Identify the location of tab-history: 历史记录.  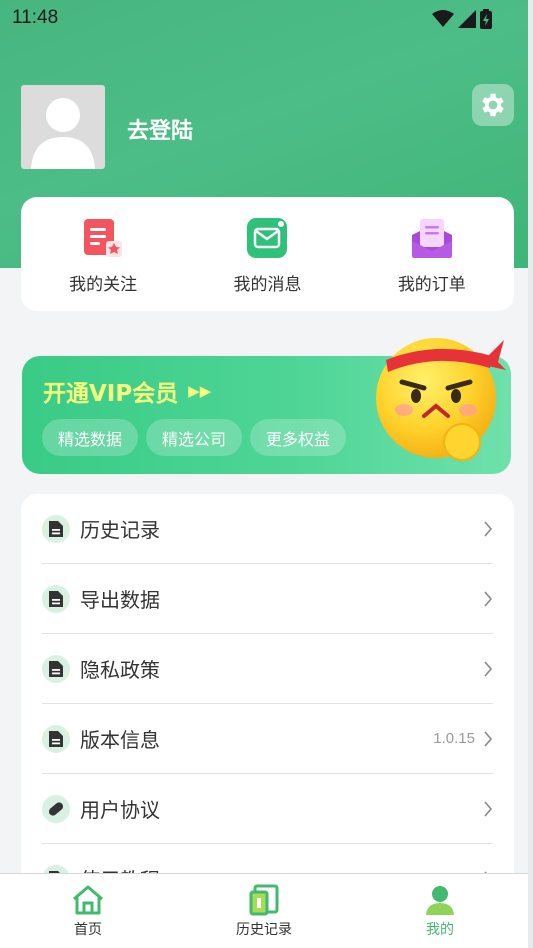
(264, 911).